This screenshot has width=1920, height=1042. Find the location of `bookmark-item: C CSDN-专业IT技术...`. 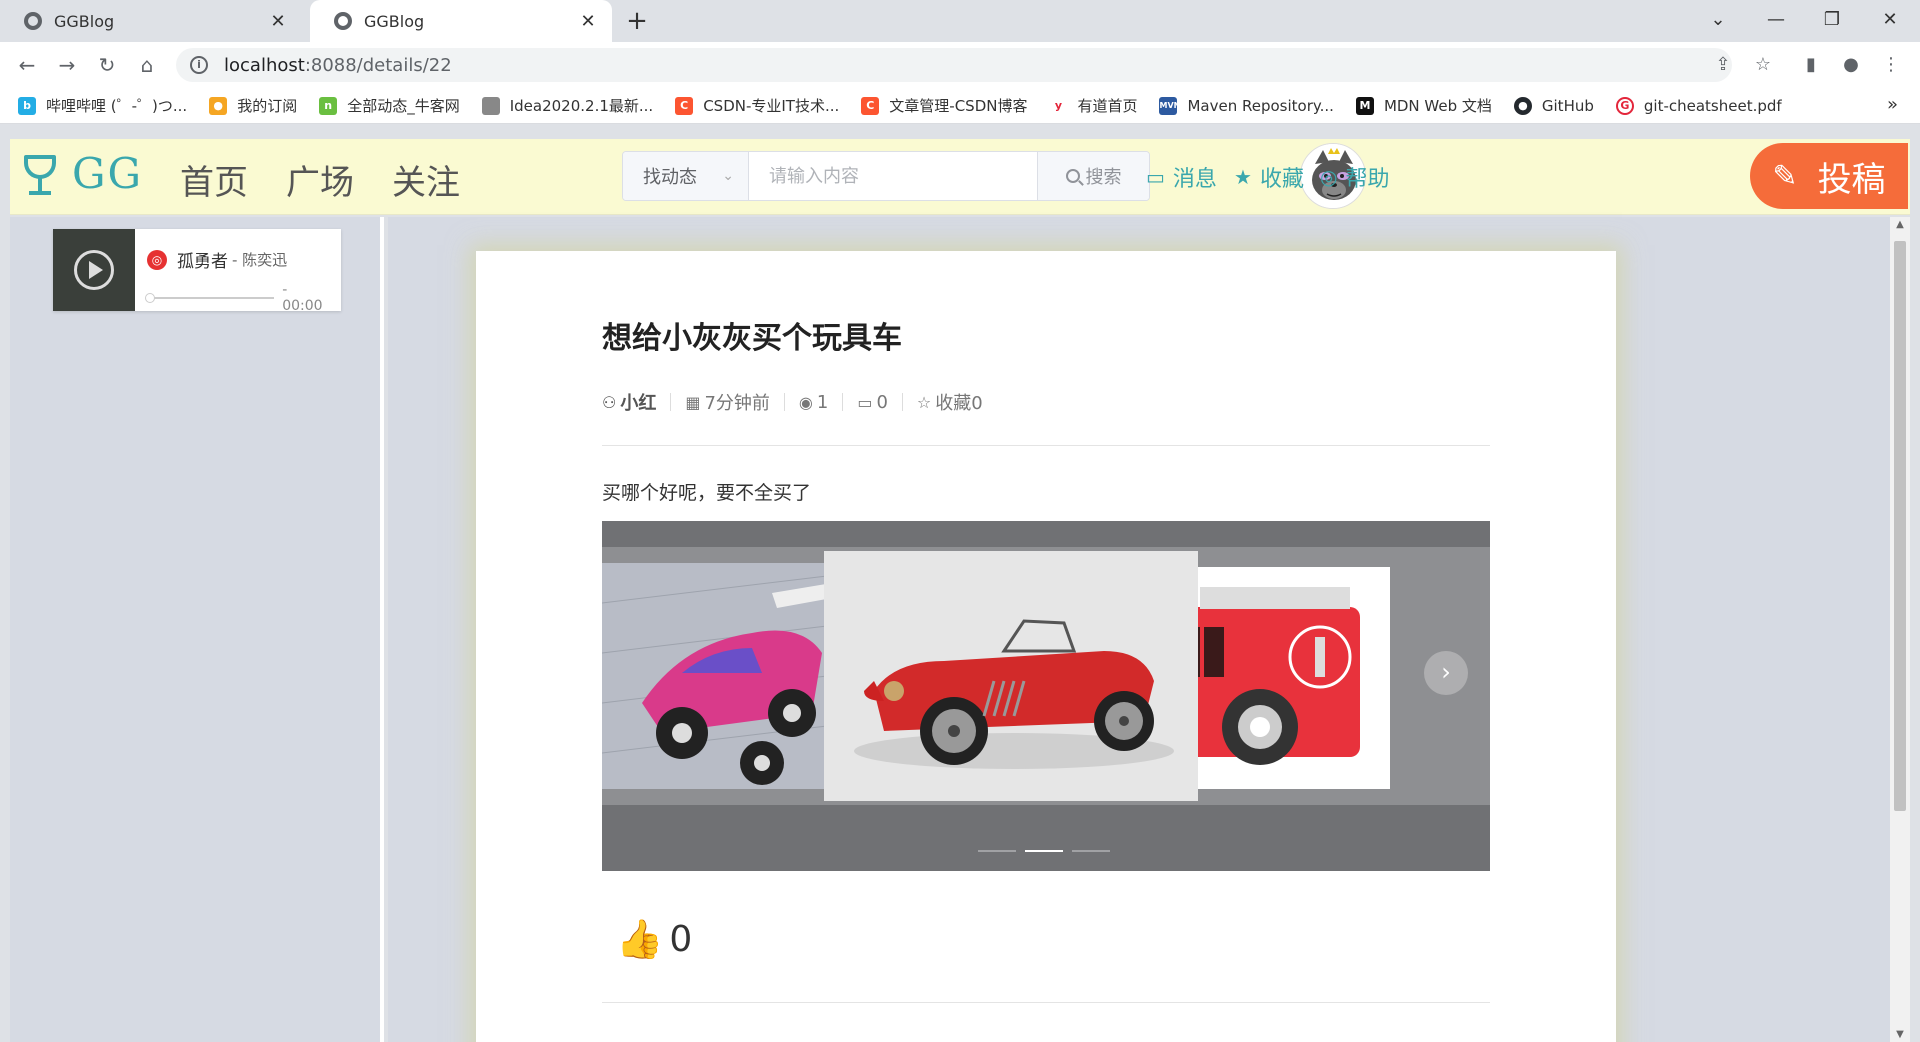

bookmark-item: C CSDN-专业IT技术... is located at coordinates (757, 105).